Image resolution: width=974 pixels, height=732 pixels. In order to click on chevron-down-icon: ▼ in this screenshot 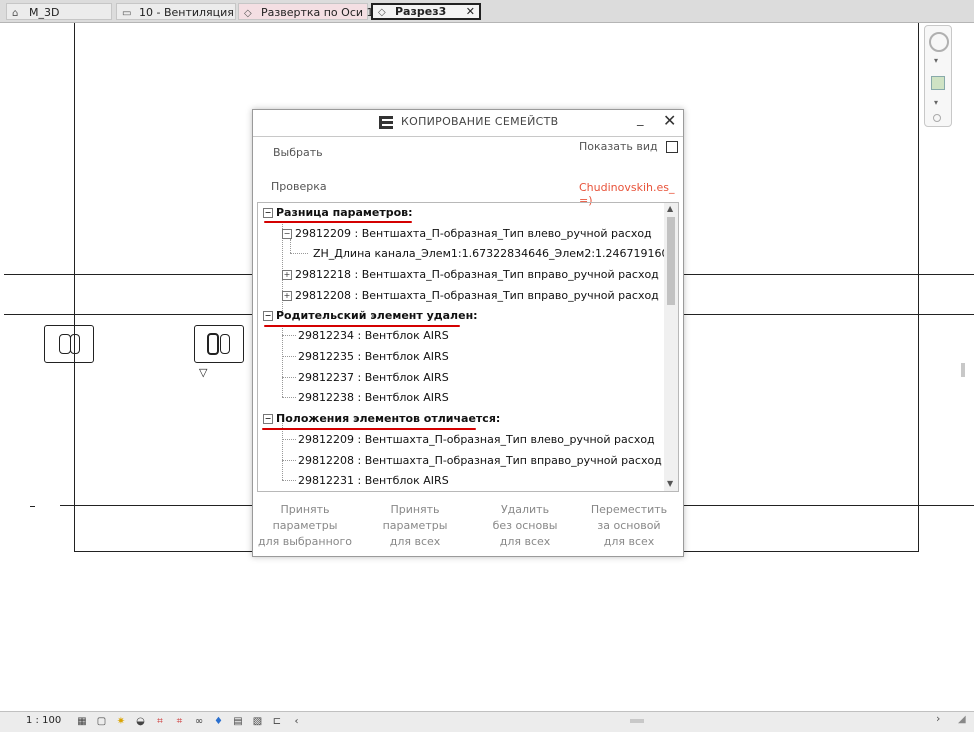, I will do `click(670, 483)`.